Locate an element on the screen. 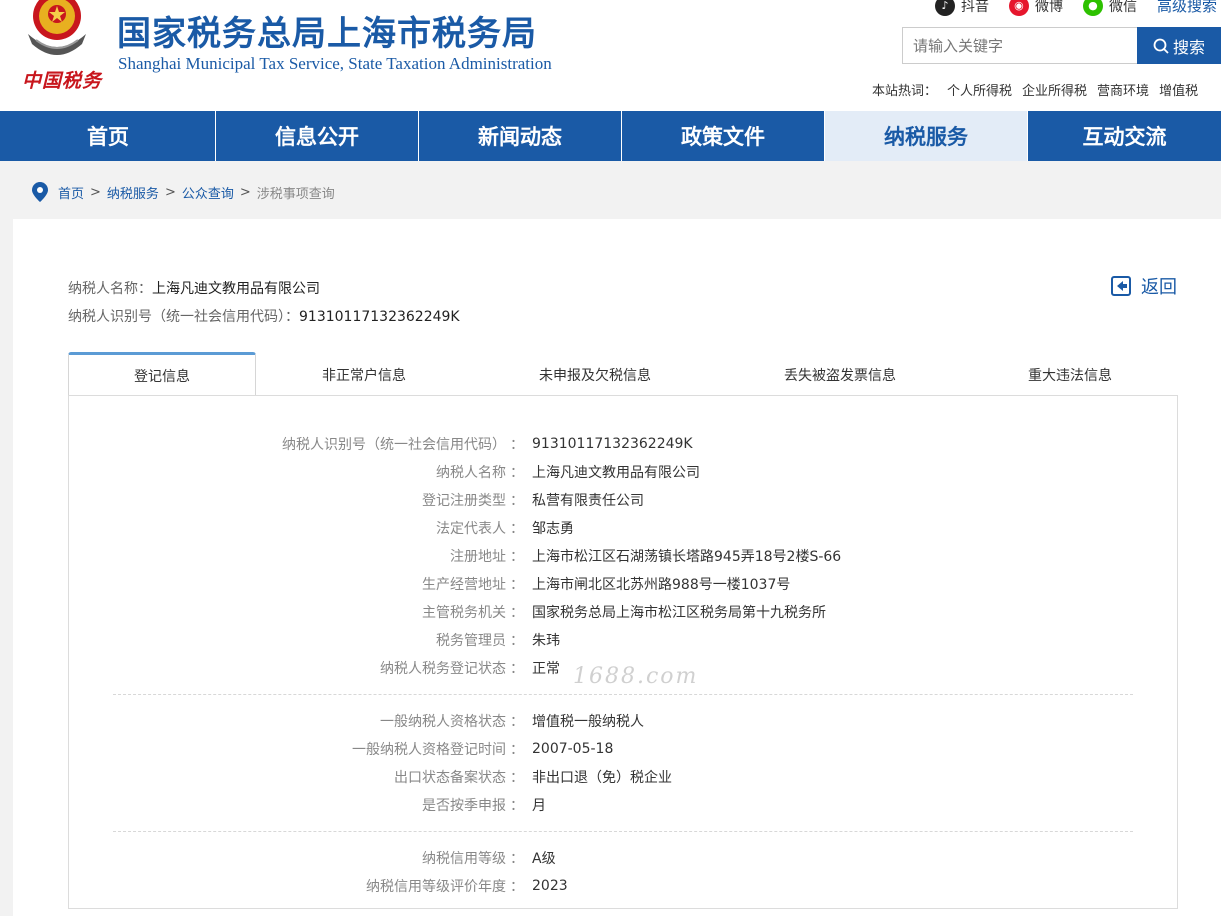  info-value: 2023 is located at coordinates (550, 886).